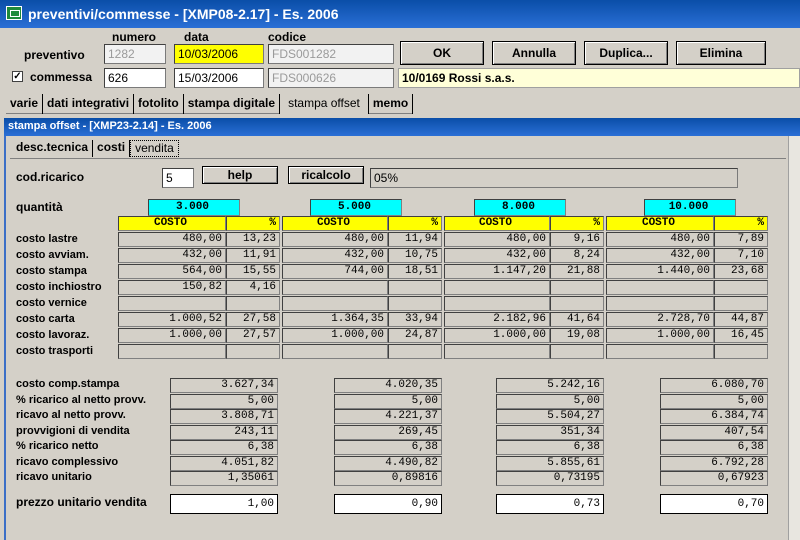 The width and height of the screenshot is (800, 540). What do you see at coordinates (53, 148) in the screenshot?
I see `subtab-desc-tecnica: desc.tecnica` at bounding box center [53, 148].